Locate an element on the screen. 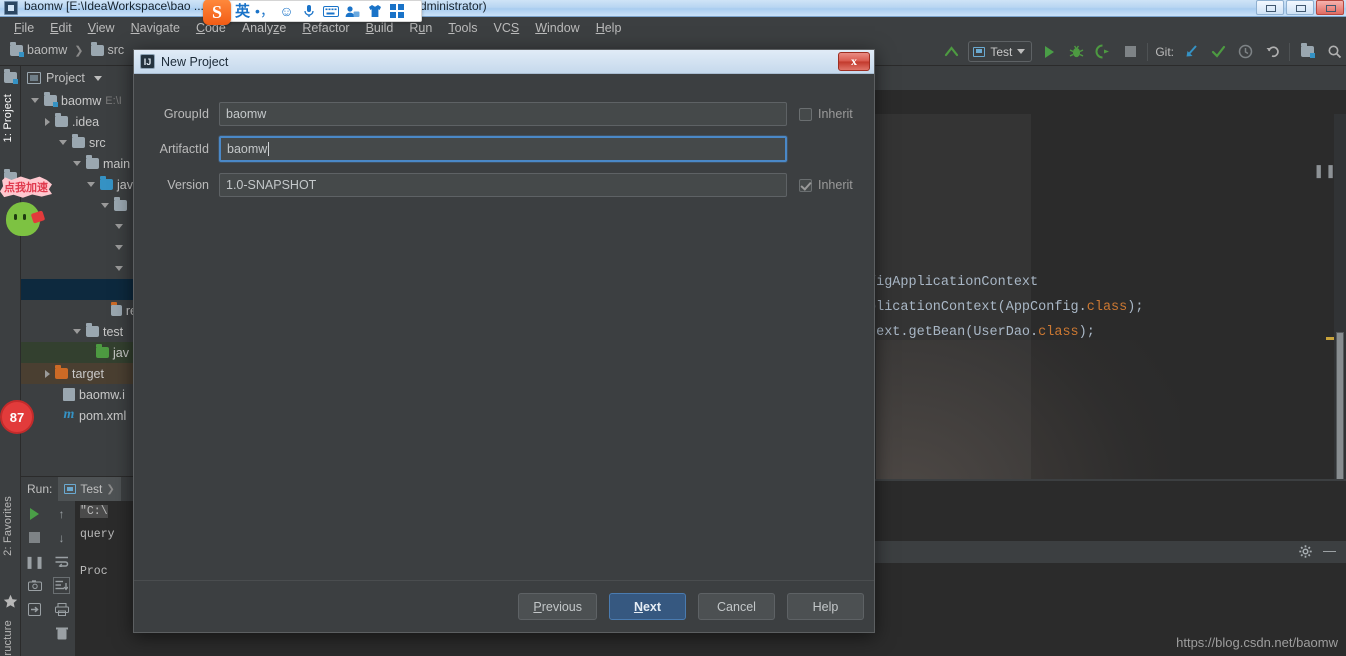 Image resolution: width=1346 pixels, height=656 pixels. stop-button is located at coordinates (1130, 52).